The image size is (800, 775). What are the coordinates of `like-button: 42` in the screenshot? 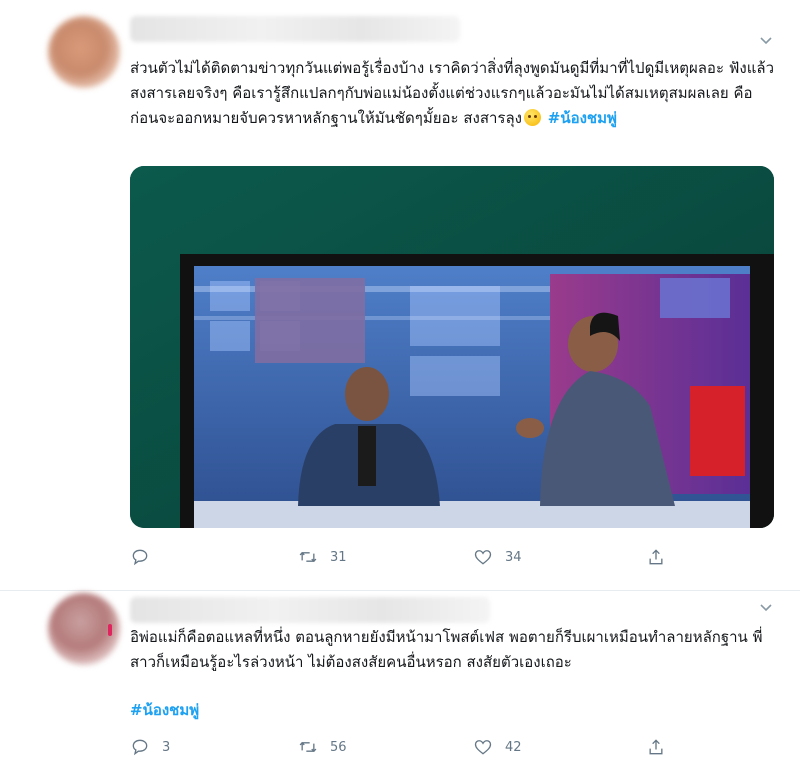 It's located at (497, 747).